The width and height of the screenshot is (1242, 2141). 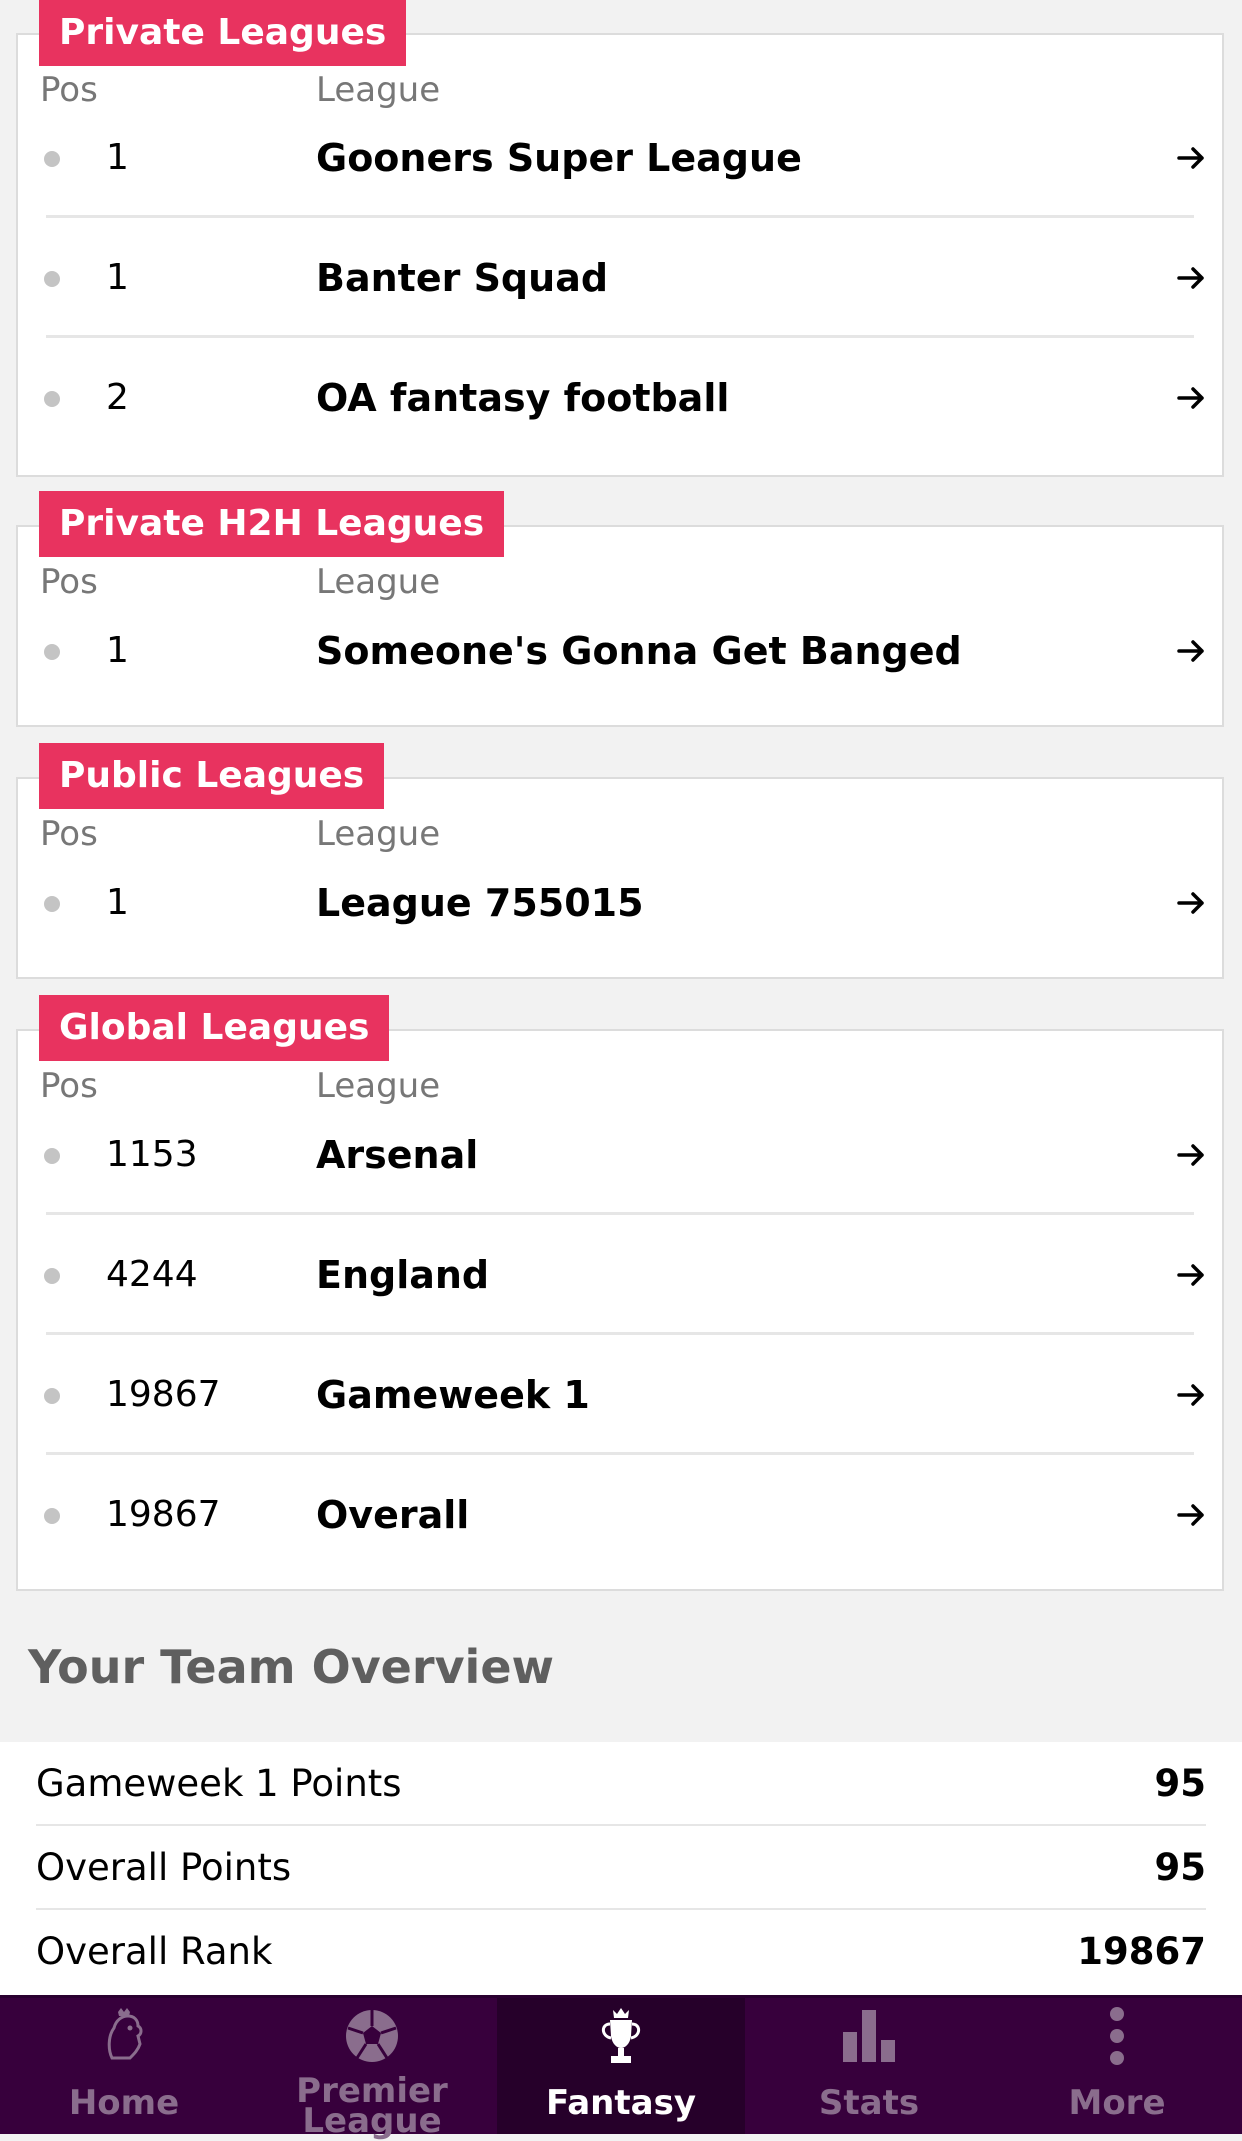 What do you see at coordinates (212, 776) in the screenshot?
I see `section-title-badge: Public Leagues` at bounding box center [212, 776].